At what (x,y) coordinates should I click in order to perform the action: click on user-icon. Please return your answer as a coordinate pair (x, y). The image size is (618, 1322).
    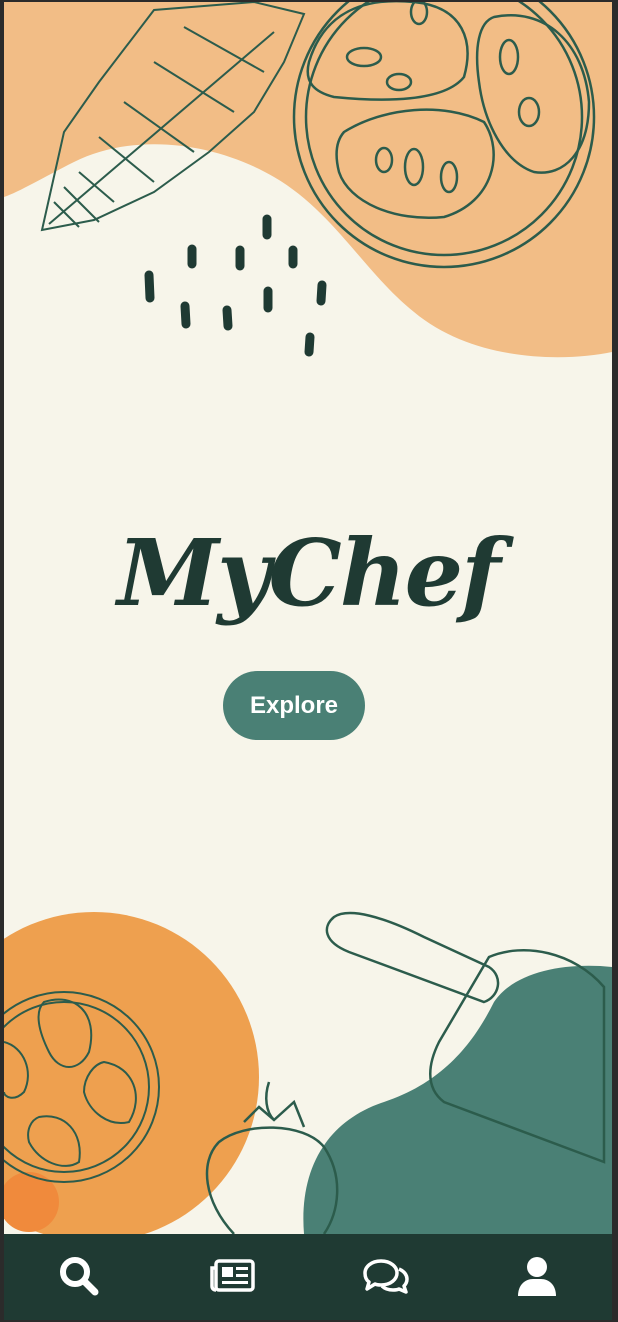
    Looking at the image, I should click on (537, 1276).